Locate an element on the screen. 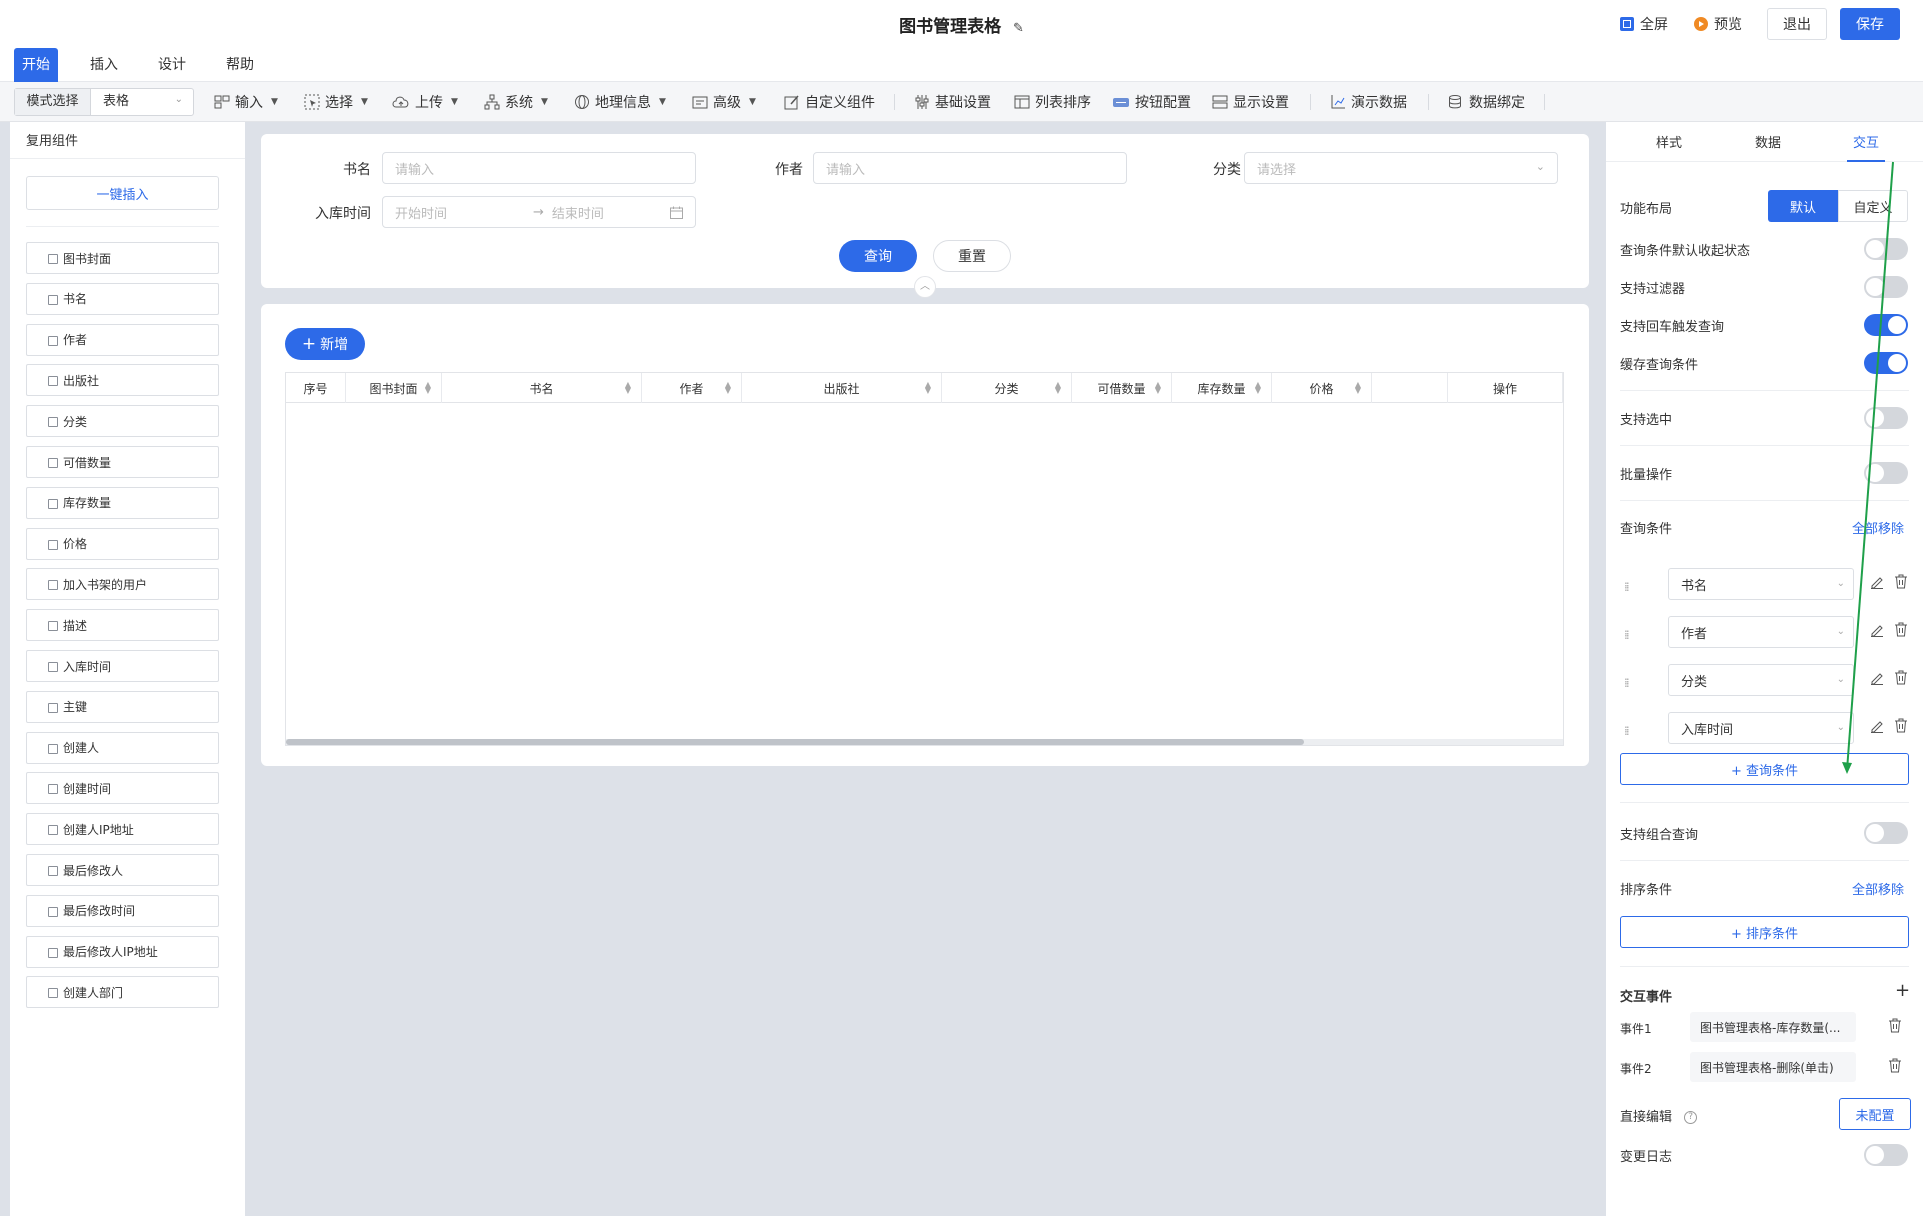 This screenshot has width=1923, height=1216. mode-selector: 模式选择 表格 ⌄ is located at coordinates (104, 102).